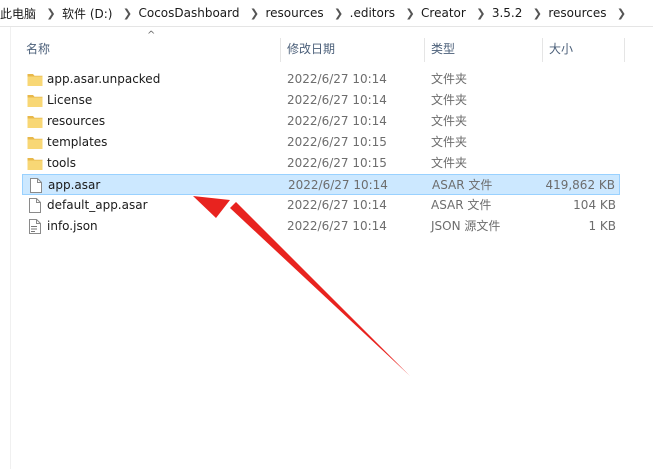 The width and height of the screenshot is (653, 469). Describe the element at coordinates (20, 13) in the screenshot. I see `breadcrumb-item-this-pc: 此电脑` at that location.